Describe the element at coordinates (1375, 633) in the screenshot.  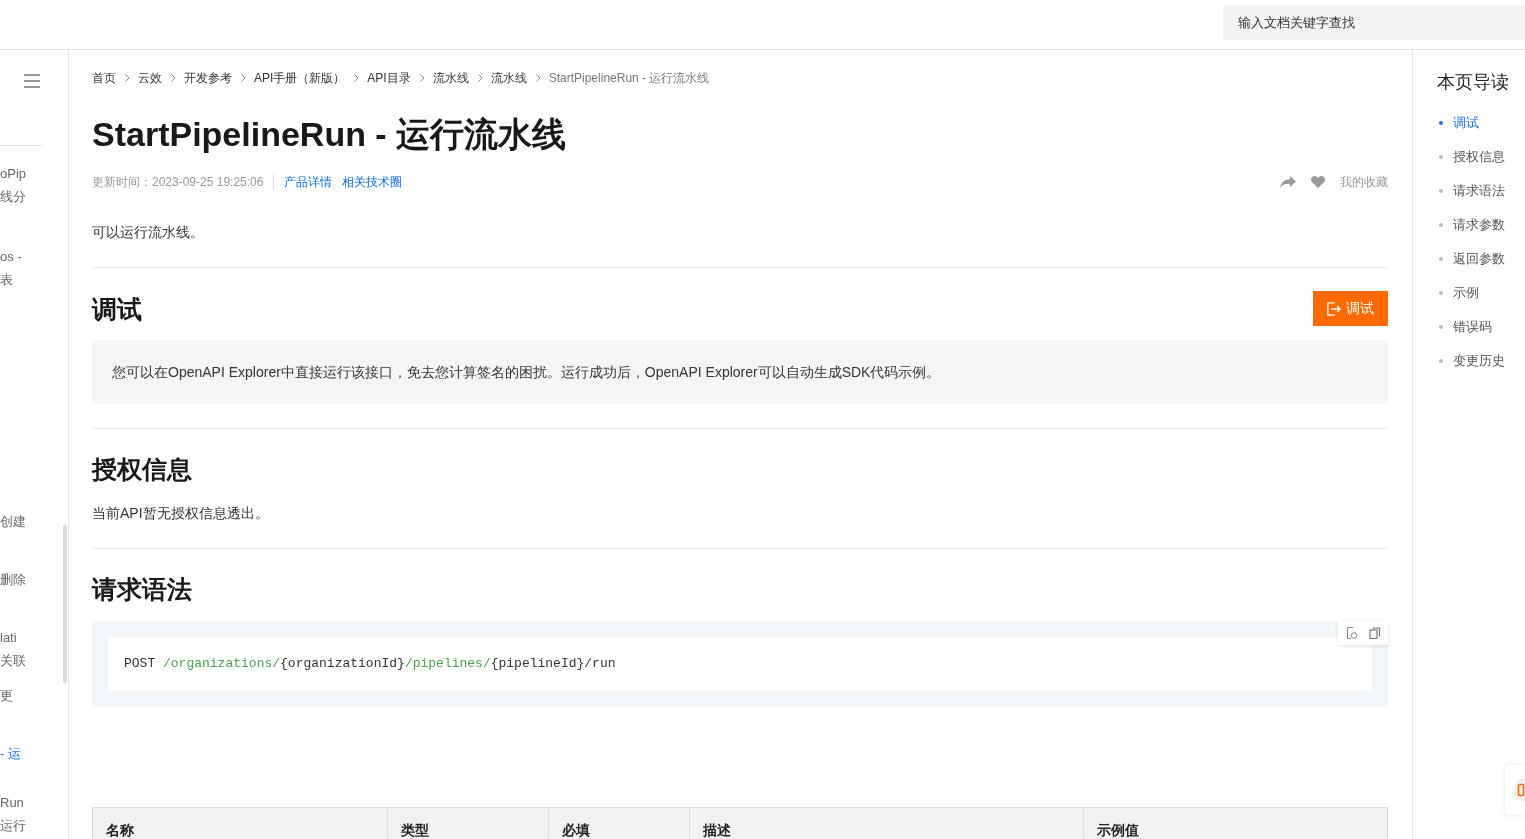
I see `copy-icon` at that location.